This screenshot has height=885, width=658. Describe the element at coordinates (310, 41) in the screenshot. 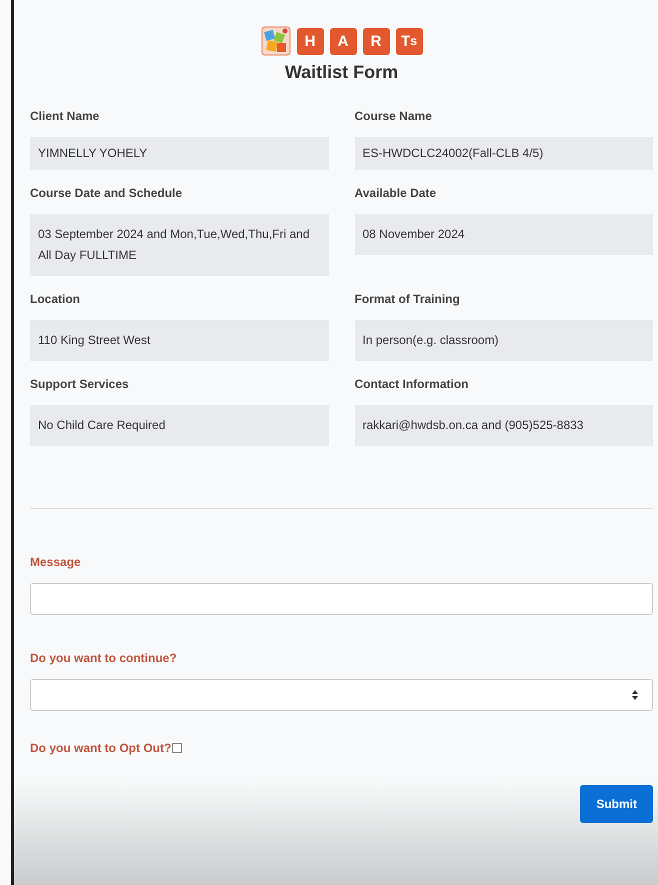

I see `logo-letter: H` at that location.